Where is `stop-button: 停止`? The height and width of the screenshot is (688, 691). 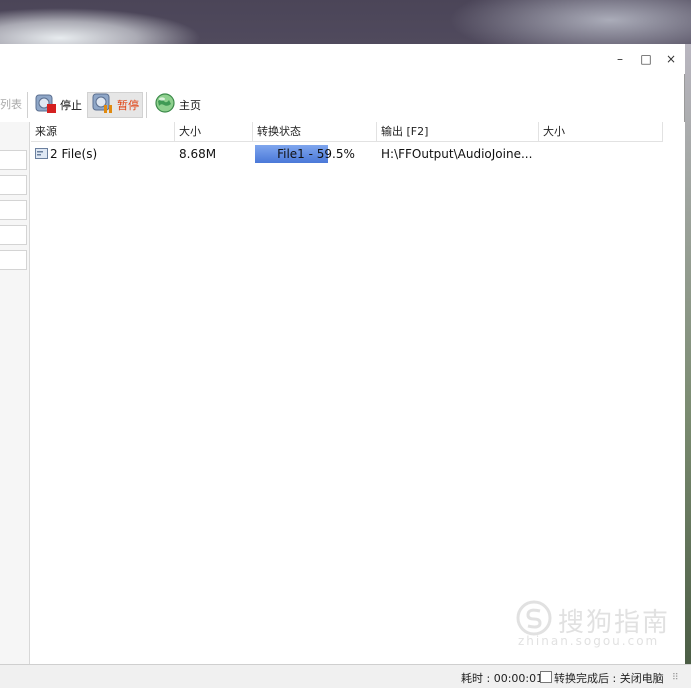 stop-button: 停止 is located at coordinates (58, 105).